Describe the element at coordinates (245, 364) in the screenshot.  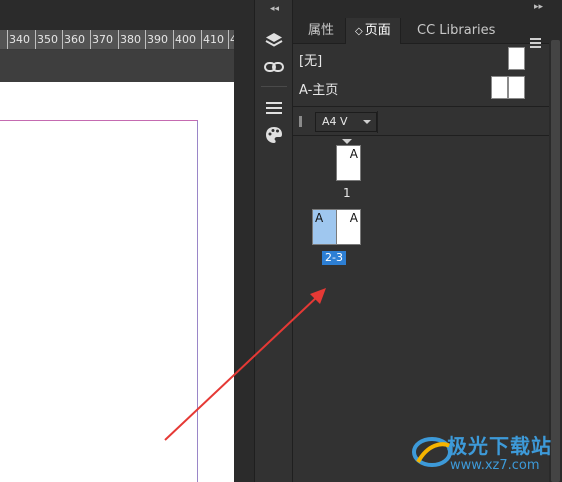
I see `annotation-arrow` at that location.